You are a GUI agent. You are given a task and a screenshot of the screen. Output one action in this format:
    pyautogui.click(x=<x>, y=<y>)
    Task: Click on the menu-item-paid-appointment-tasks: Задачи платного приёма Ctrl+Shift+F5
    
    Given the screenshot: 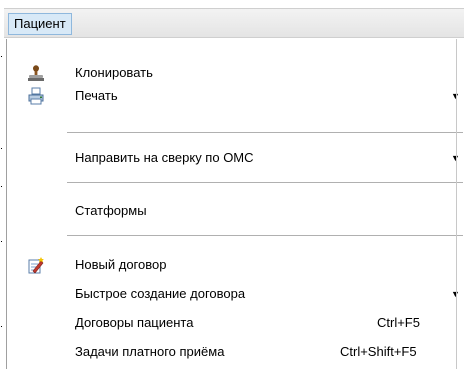 What is the action you would take?
    pyautogui.click(x=235, y=352)
    